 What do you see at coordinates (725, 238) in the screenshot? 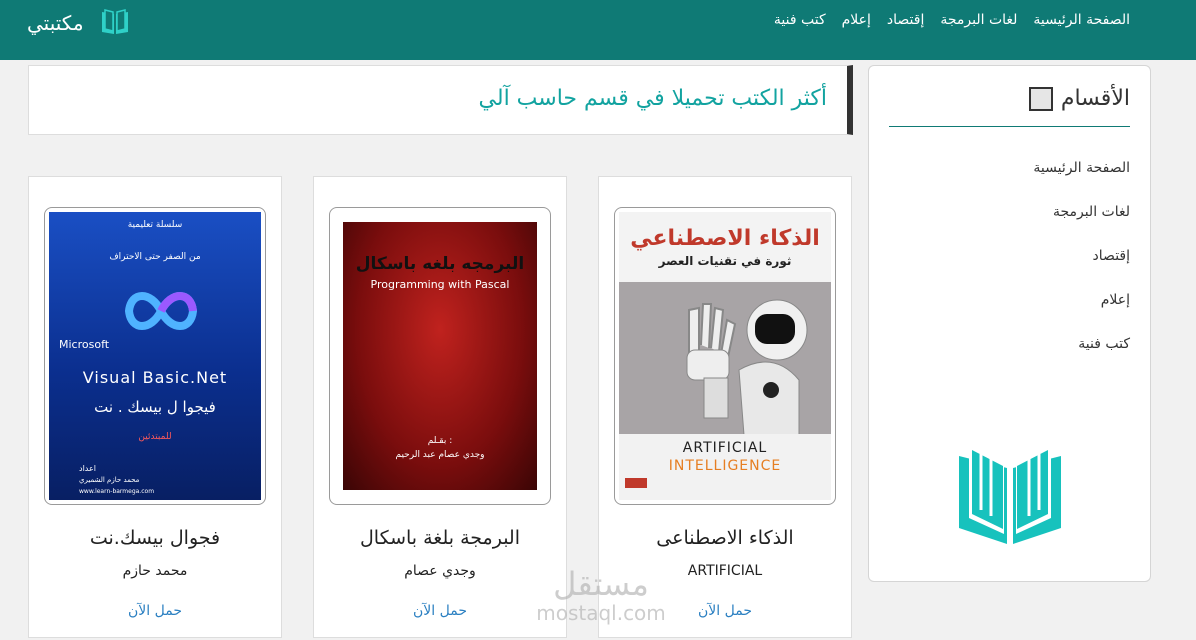
I see `cover-ar-title: الذكاء الاصطناعي` at bounding box center [725, 238].